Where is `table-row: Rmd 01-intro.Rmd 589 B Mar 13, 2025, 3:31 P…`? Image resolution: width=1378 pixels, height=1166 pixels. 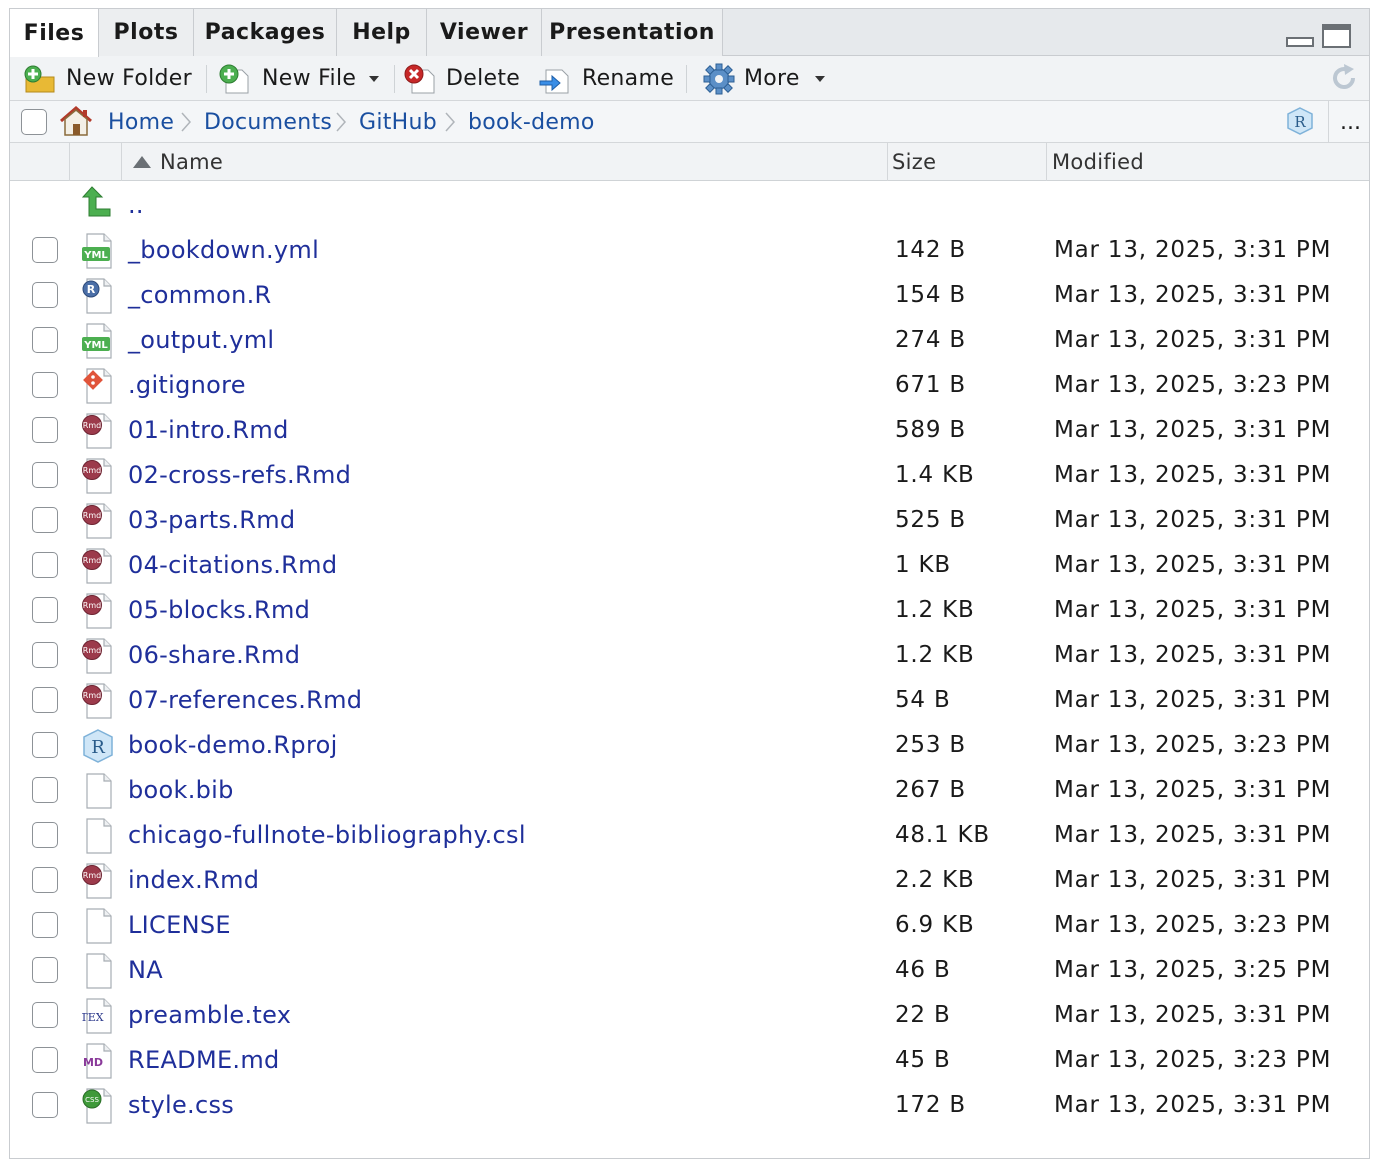
table-row: Rmd 01-intro.Rmd 589 B Mar 13, 2025, 3:31 P… is located at coordinates (689, 429).